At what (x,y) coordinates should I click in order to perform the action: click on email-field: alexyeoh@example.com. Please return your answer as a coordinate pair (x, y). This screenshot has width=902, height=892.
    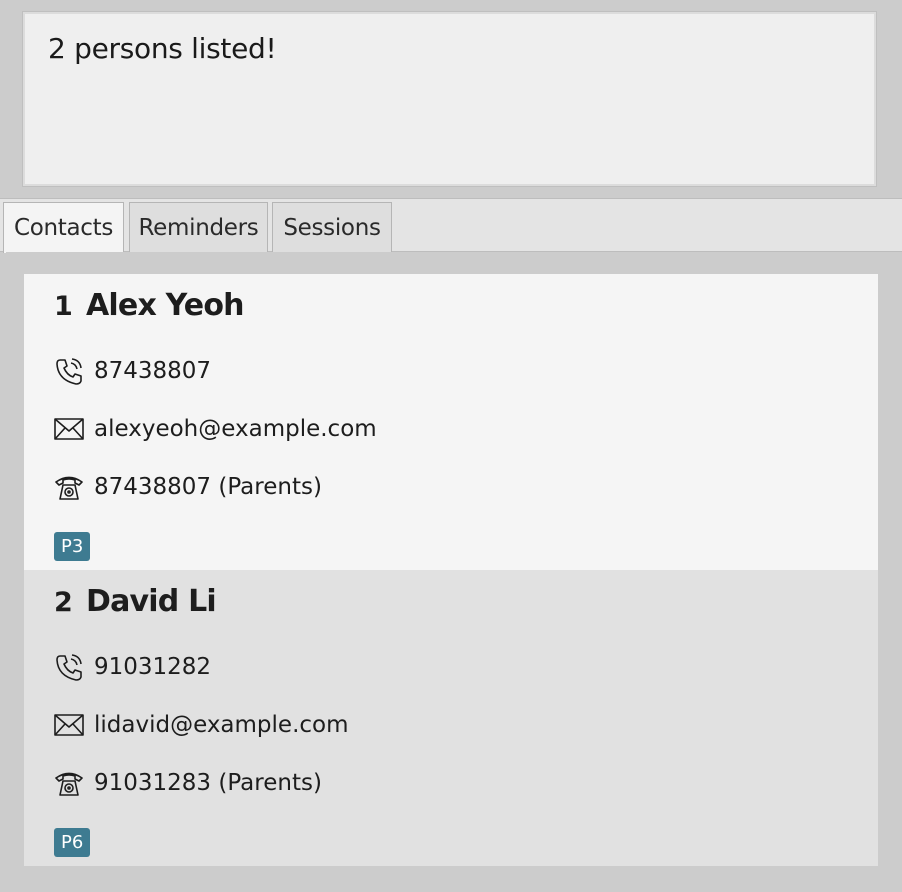
    Looking at the image, I should click on (215, 429).